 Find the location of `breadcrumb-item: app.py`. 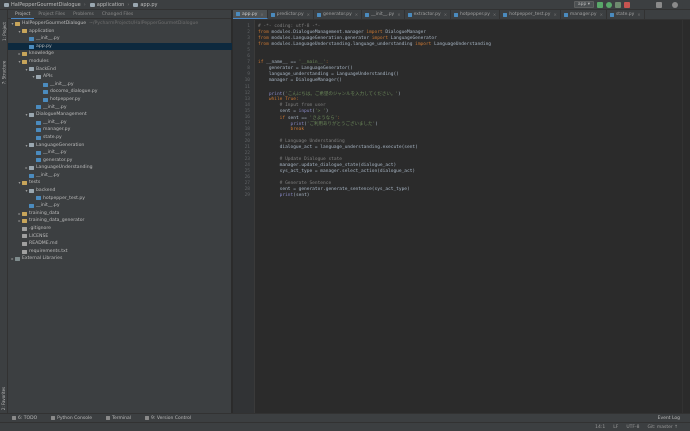

breadcrumb-item: app.py is located at coordinates (143, 4).